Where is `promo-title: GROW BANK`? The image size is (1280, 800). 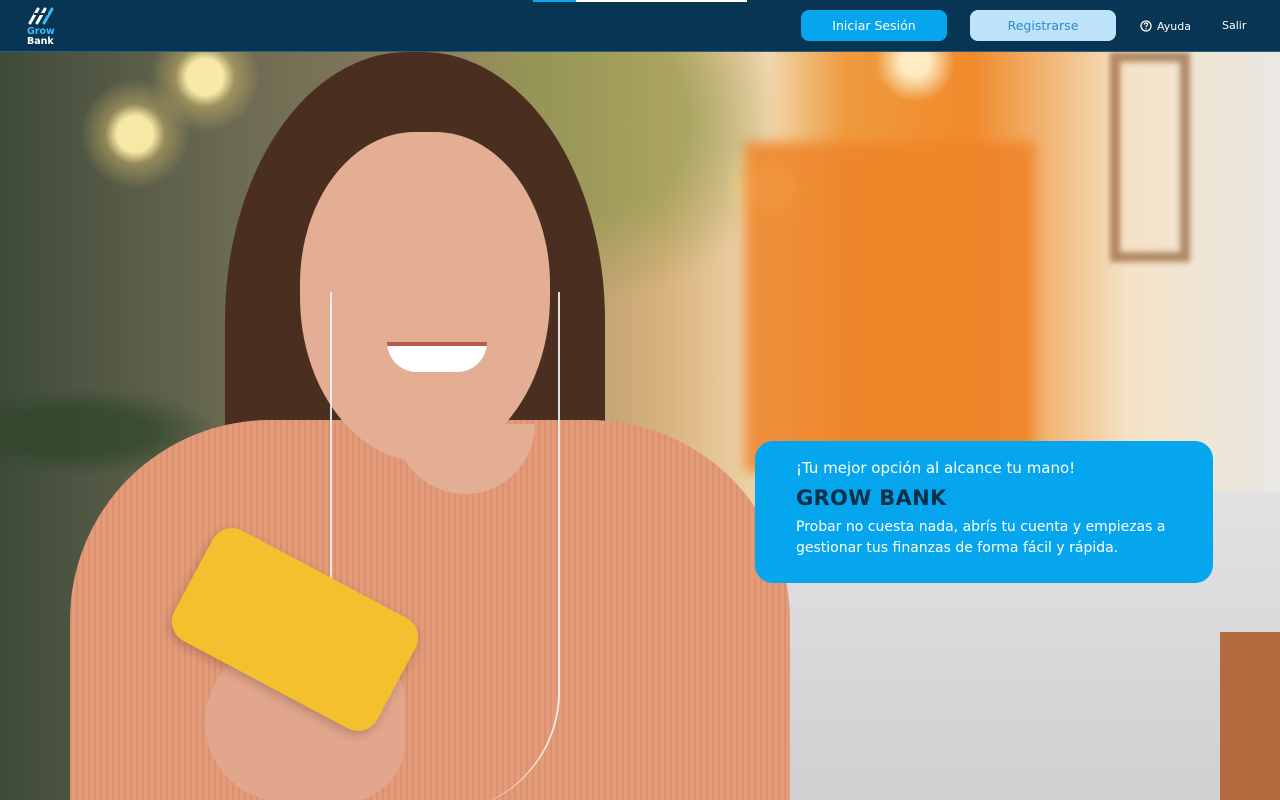
promo-title: GROW BANK is located at coordinates (871, 498).